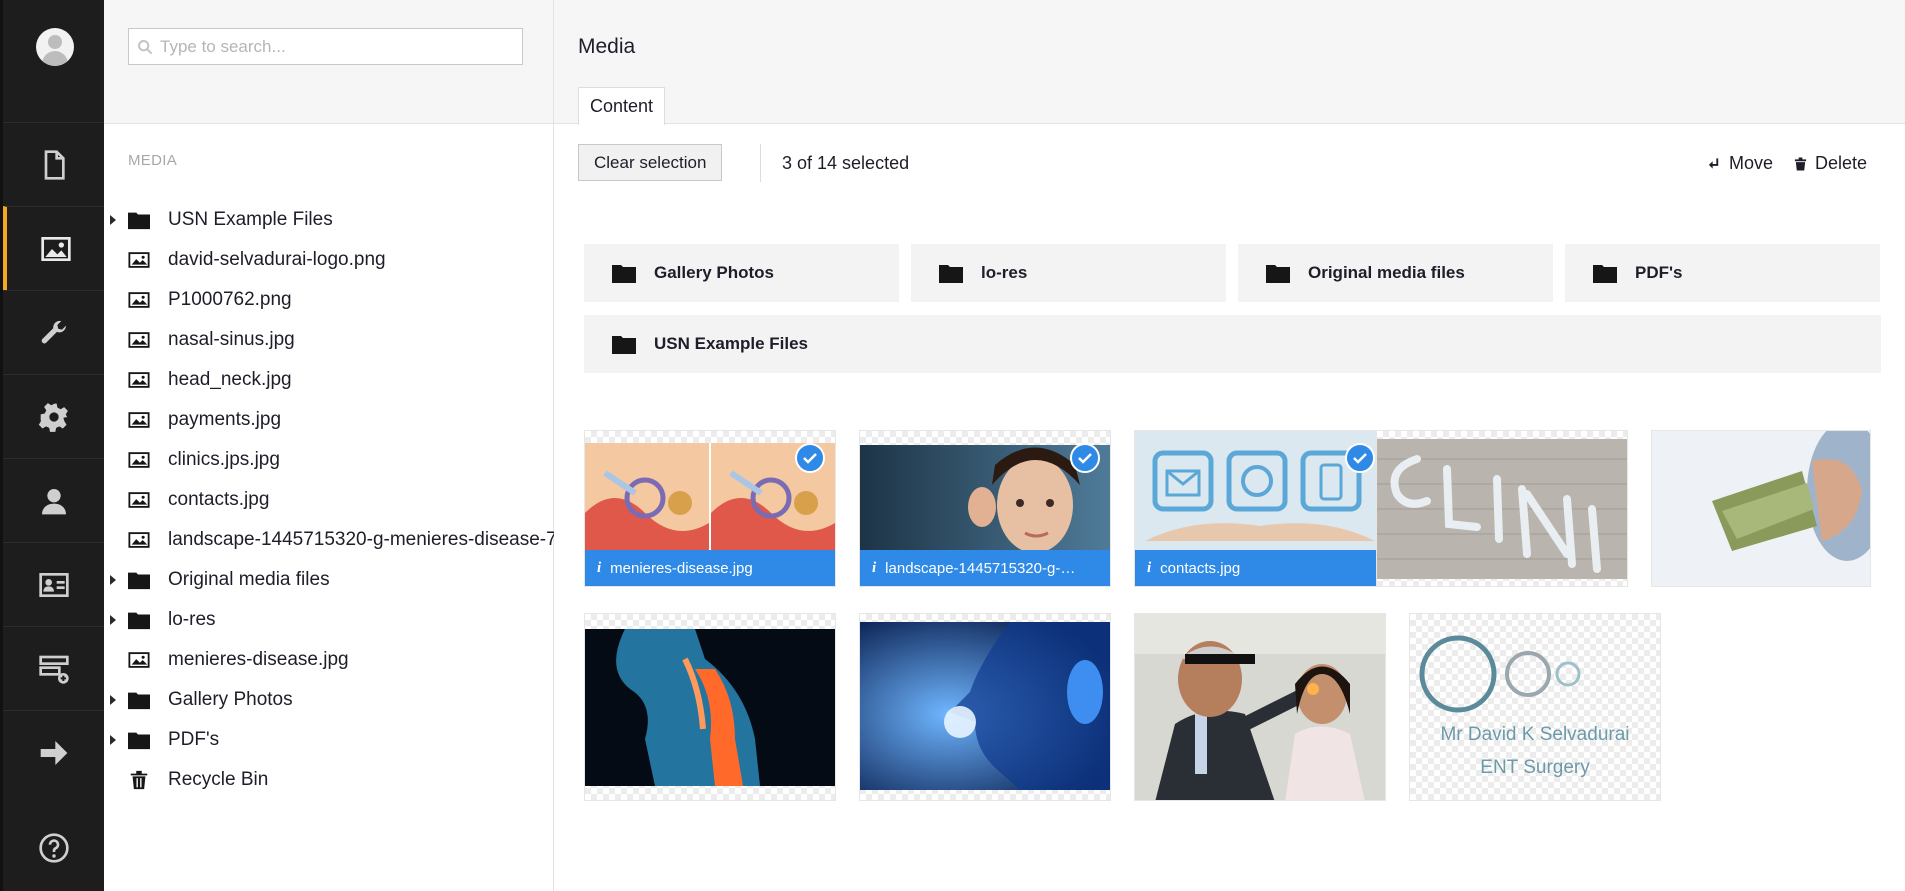  Describe the element at coordinates (874, 567) in the screenshot. I see `info-icon: i` at that location.